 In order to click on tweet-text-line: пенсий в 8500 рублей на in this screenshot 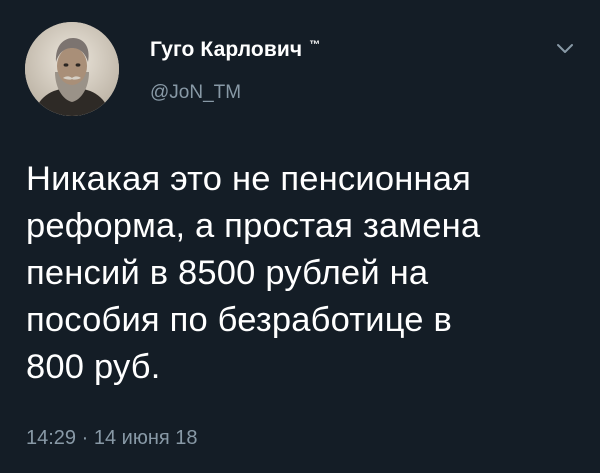, I will do `click(227, 273)`.